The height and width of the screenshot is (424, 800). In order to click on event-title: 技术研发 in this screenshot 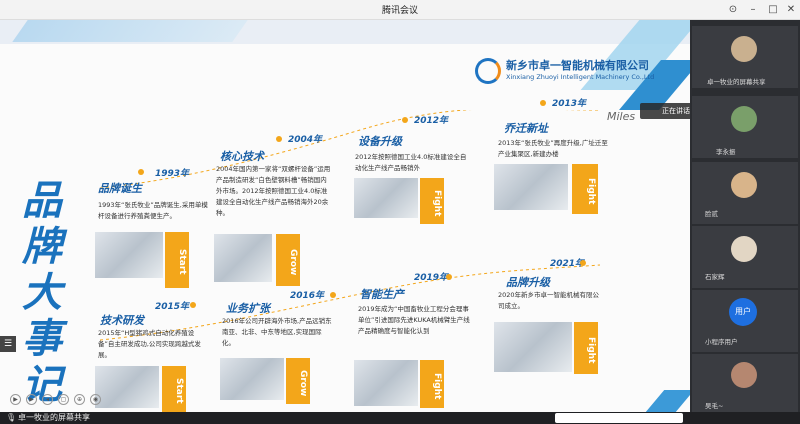, I will do `click(122, 320)`.